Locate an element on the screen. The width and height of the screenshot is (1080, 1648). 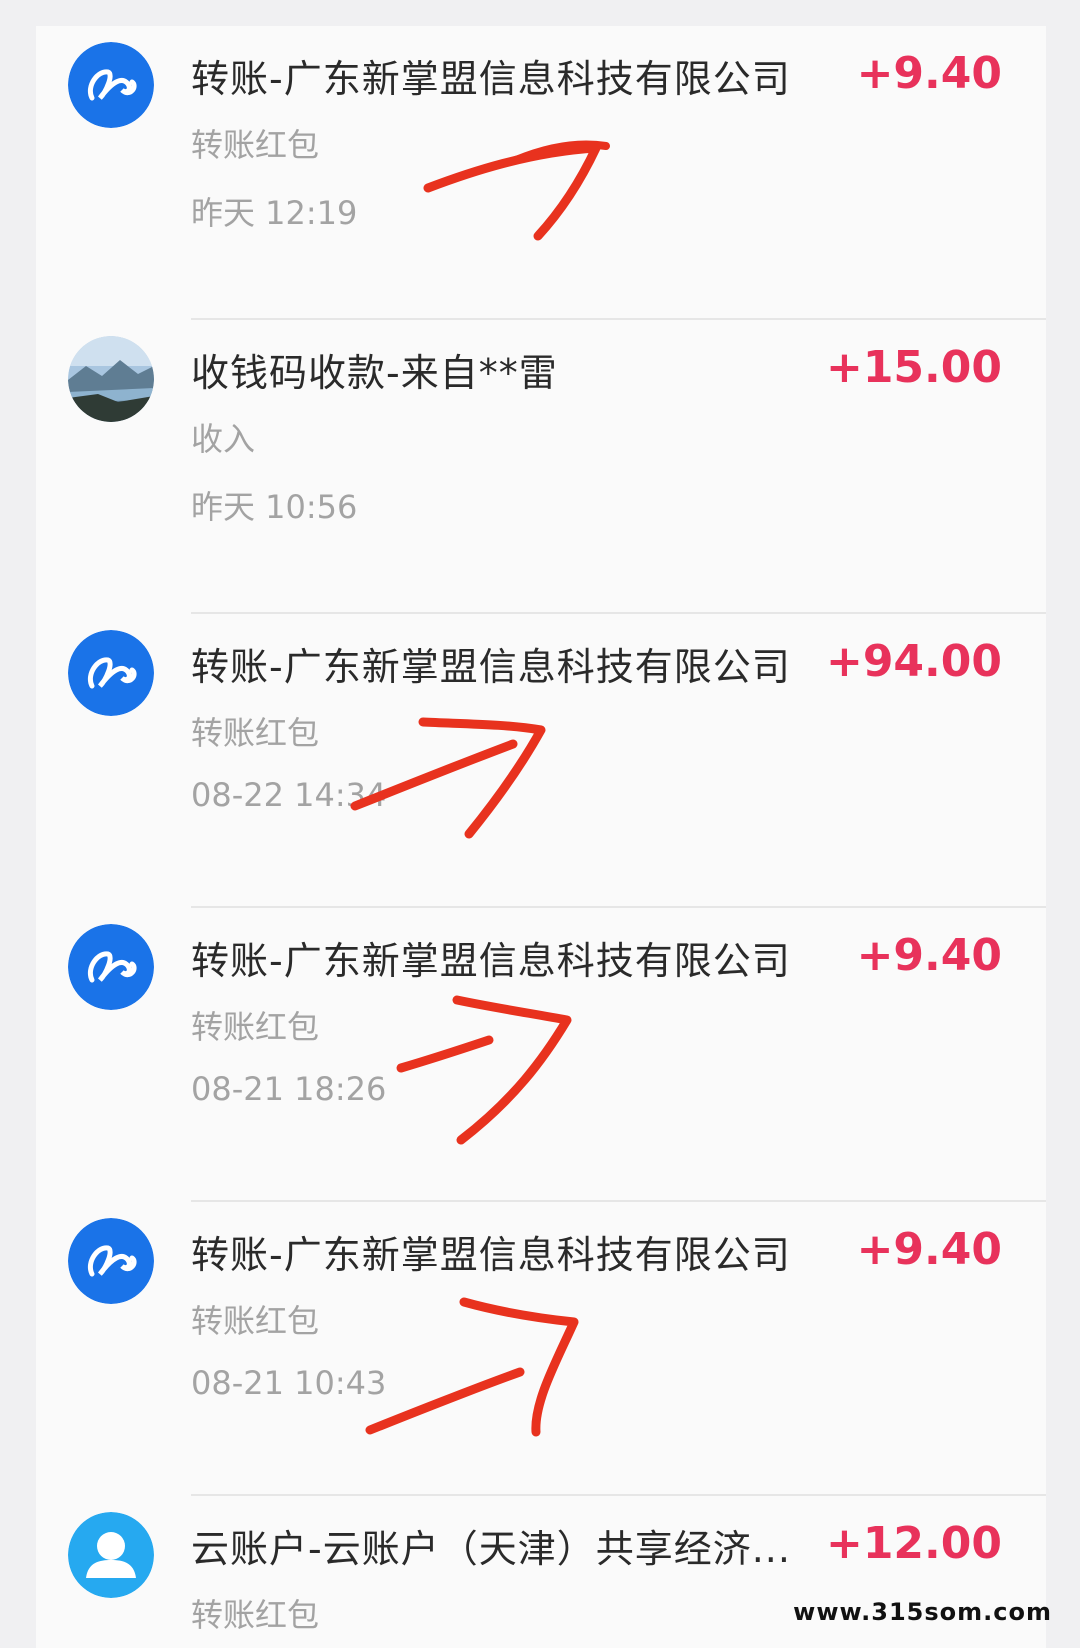
transaction-subtitle: 收入 is located at coordinates (223, 439).